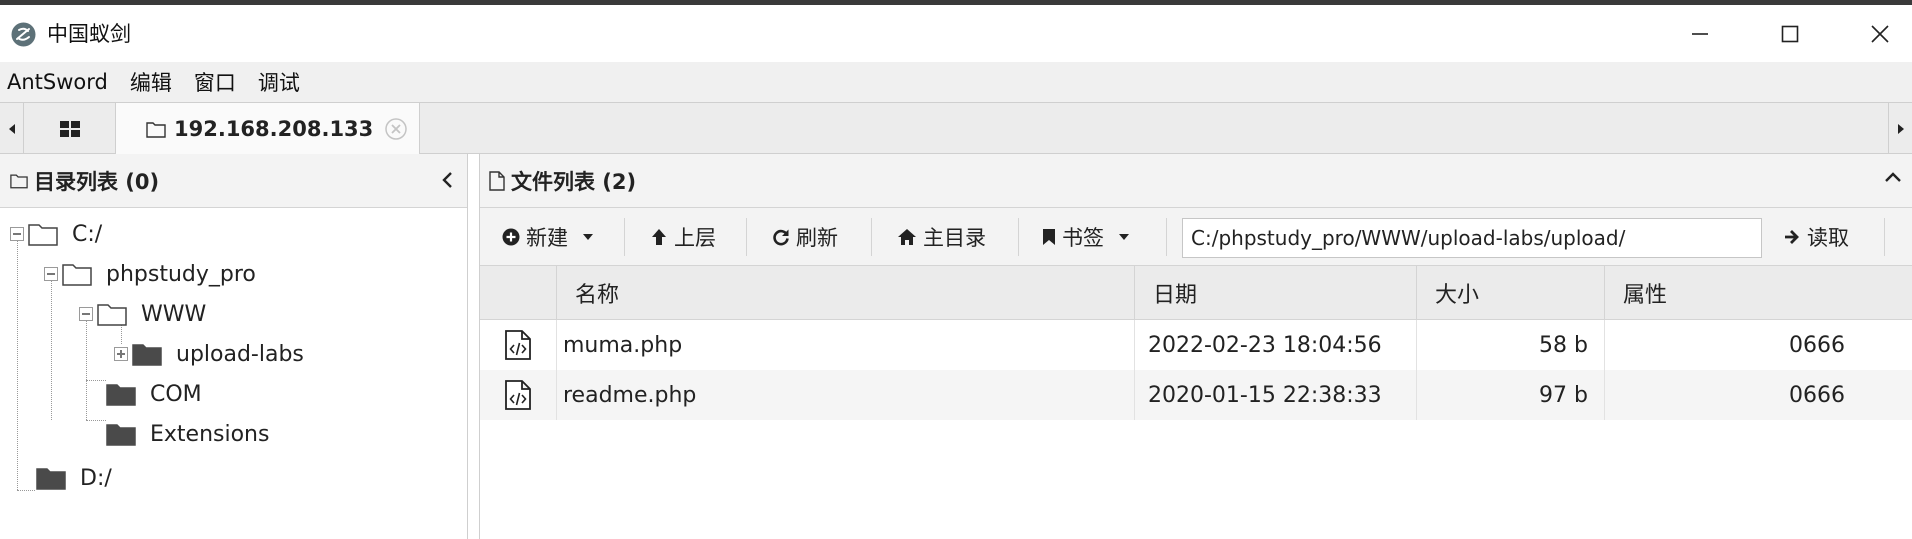  Describe the element at coordinates (683, 237) in the screenshot. I see `parent-dir-button: 上层` at that location.